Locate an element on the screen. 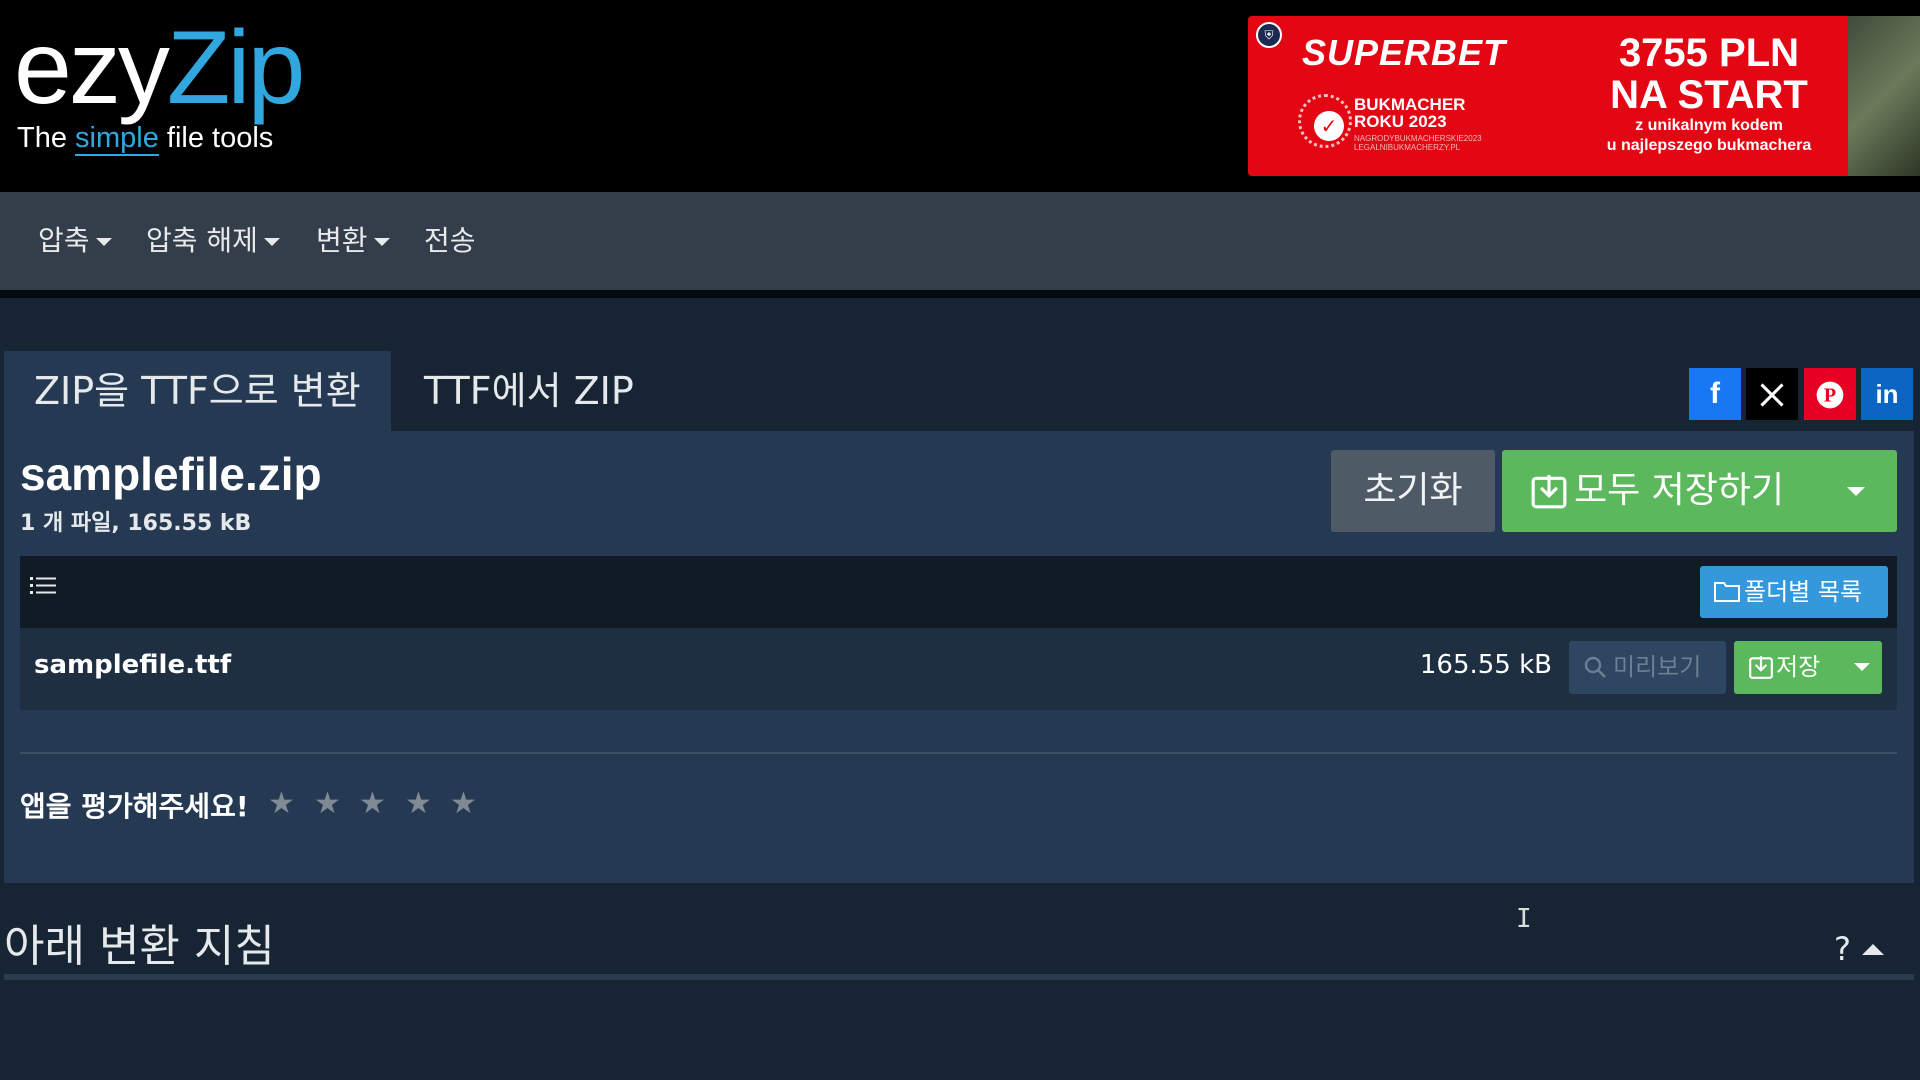 The image size is (1920, 1080). logo-text-zip: Zip is located at coordinates (235, 68).